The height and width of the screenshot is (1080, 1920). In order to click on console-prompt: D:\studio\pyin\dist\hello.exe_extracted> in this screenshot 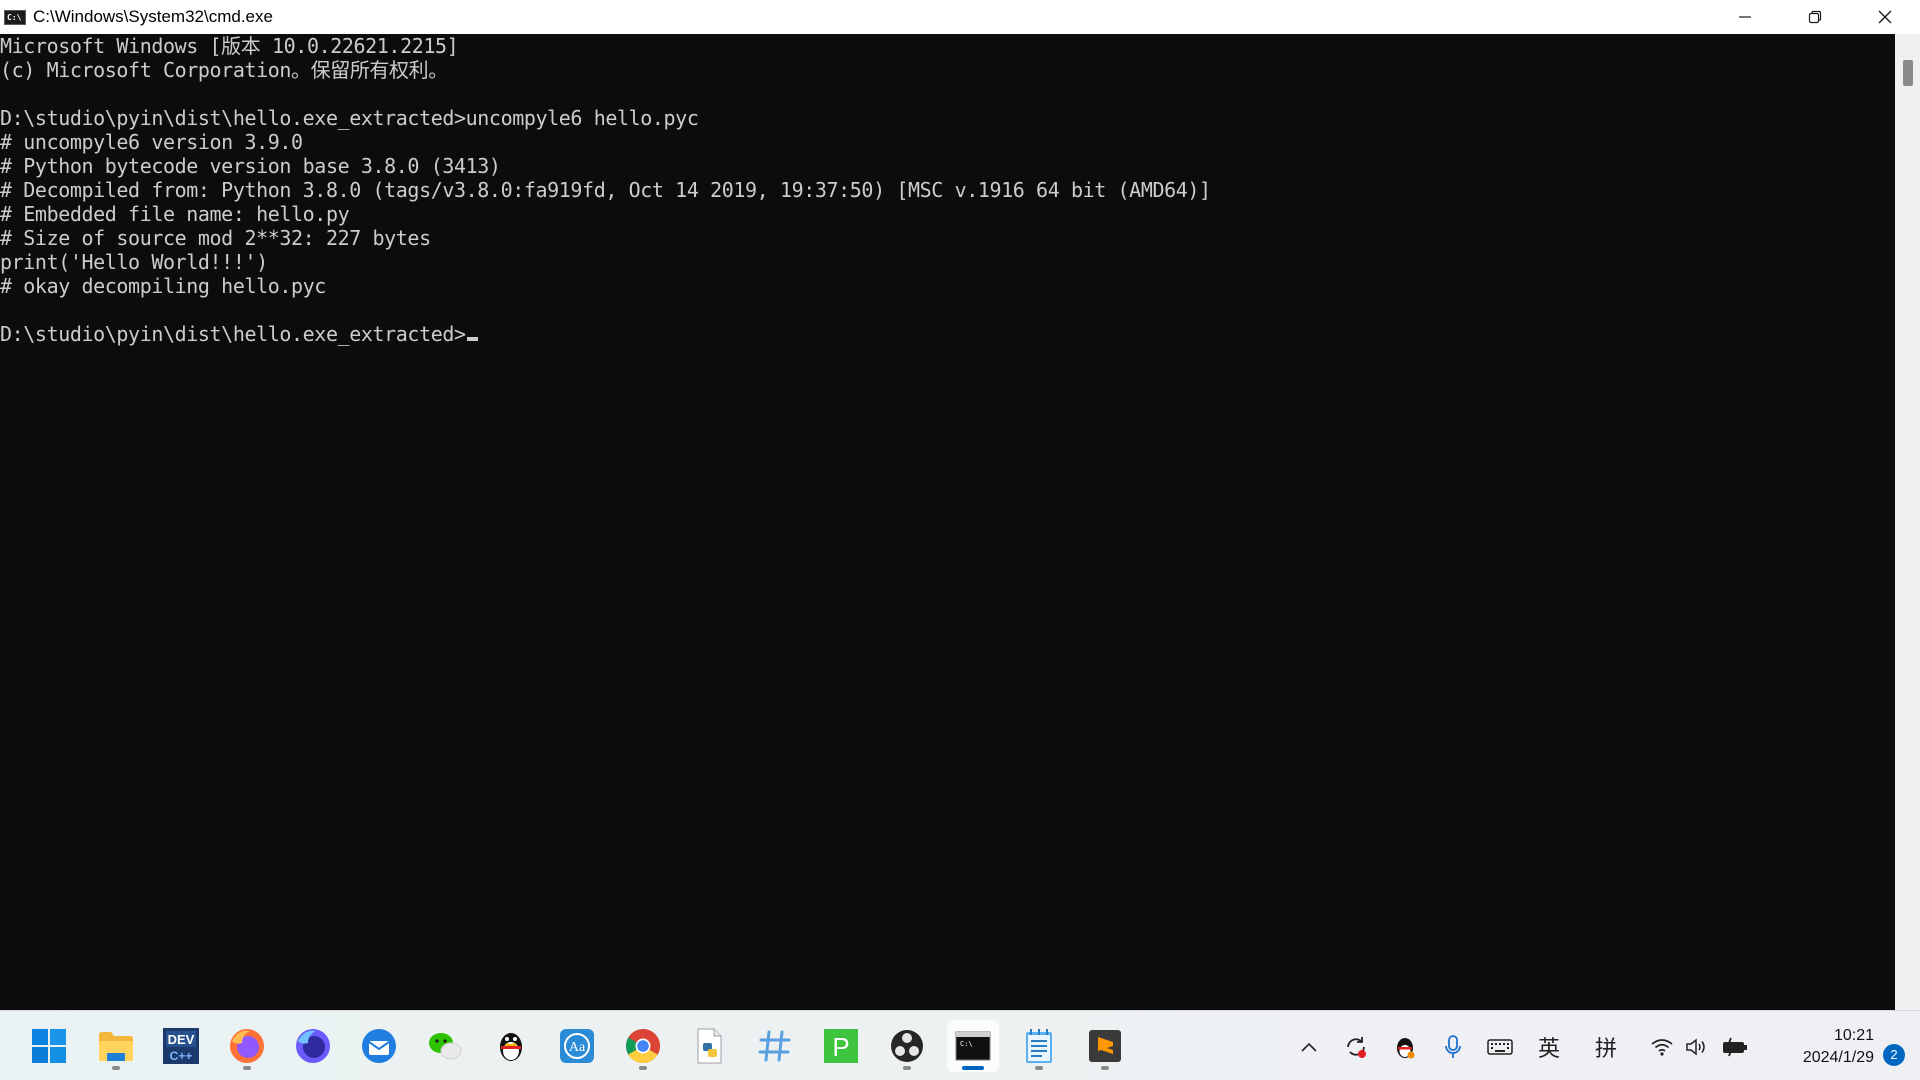, I will do `click(233, 334)`.